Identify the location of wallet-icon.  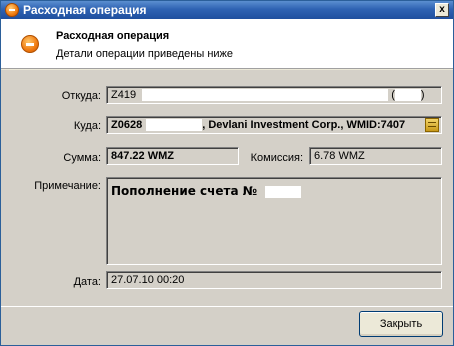
(432, 125).